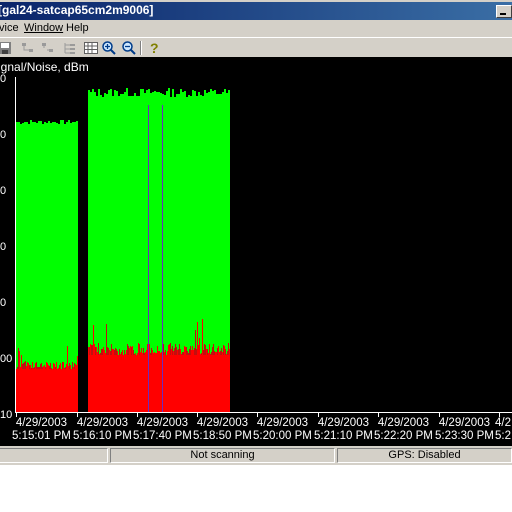 The image size is (512, 512). What do you see at coordinates (41, 430) in the screenshot?
I see `x-tick-label-1: 4/29/2003 5:15:01 PM` at bounding box center [41, 430].